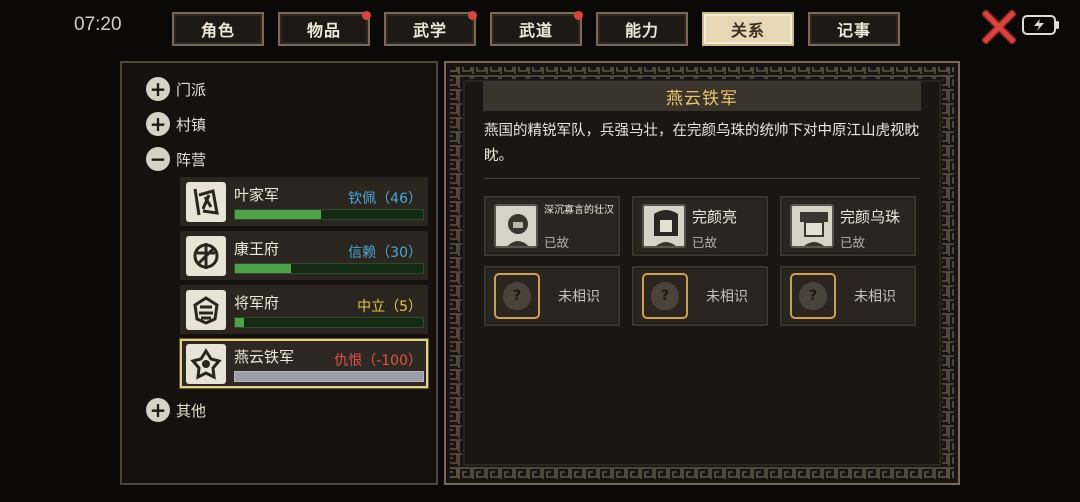 The height and width of the screenshot is (502, 1080). Describe the element at coordinates (702, 178) in the screenshot. I see `divider` at that location.